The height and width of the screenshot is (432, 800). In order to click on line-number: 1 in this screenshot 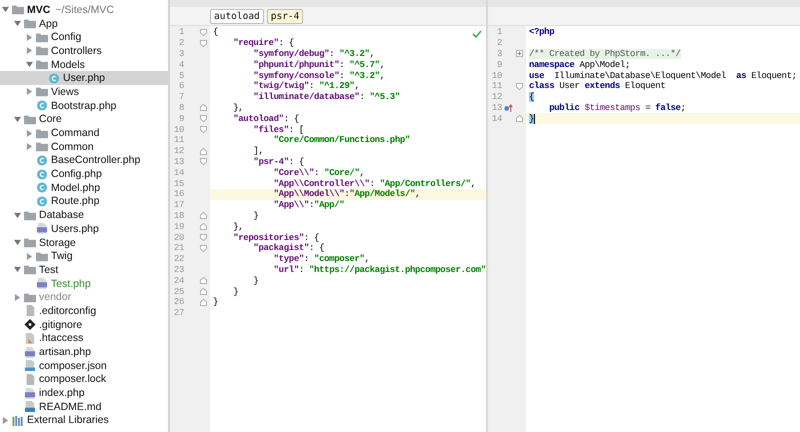, I will do `click(181, 32)`.